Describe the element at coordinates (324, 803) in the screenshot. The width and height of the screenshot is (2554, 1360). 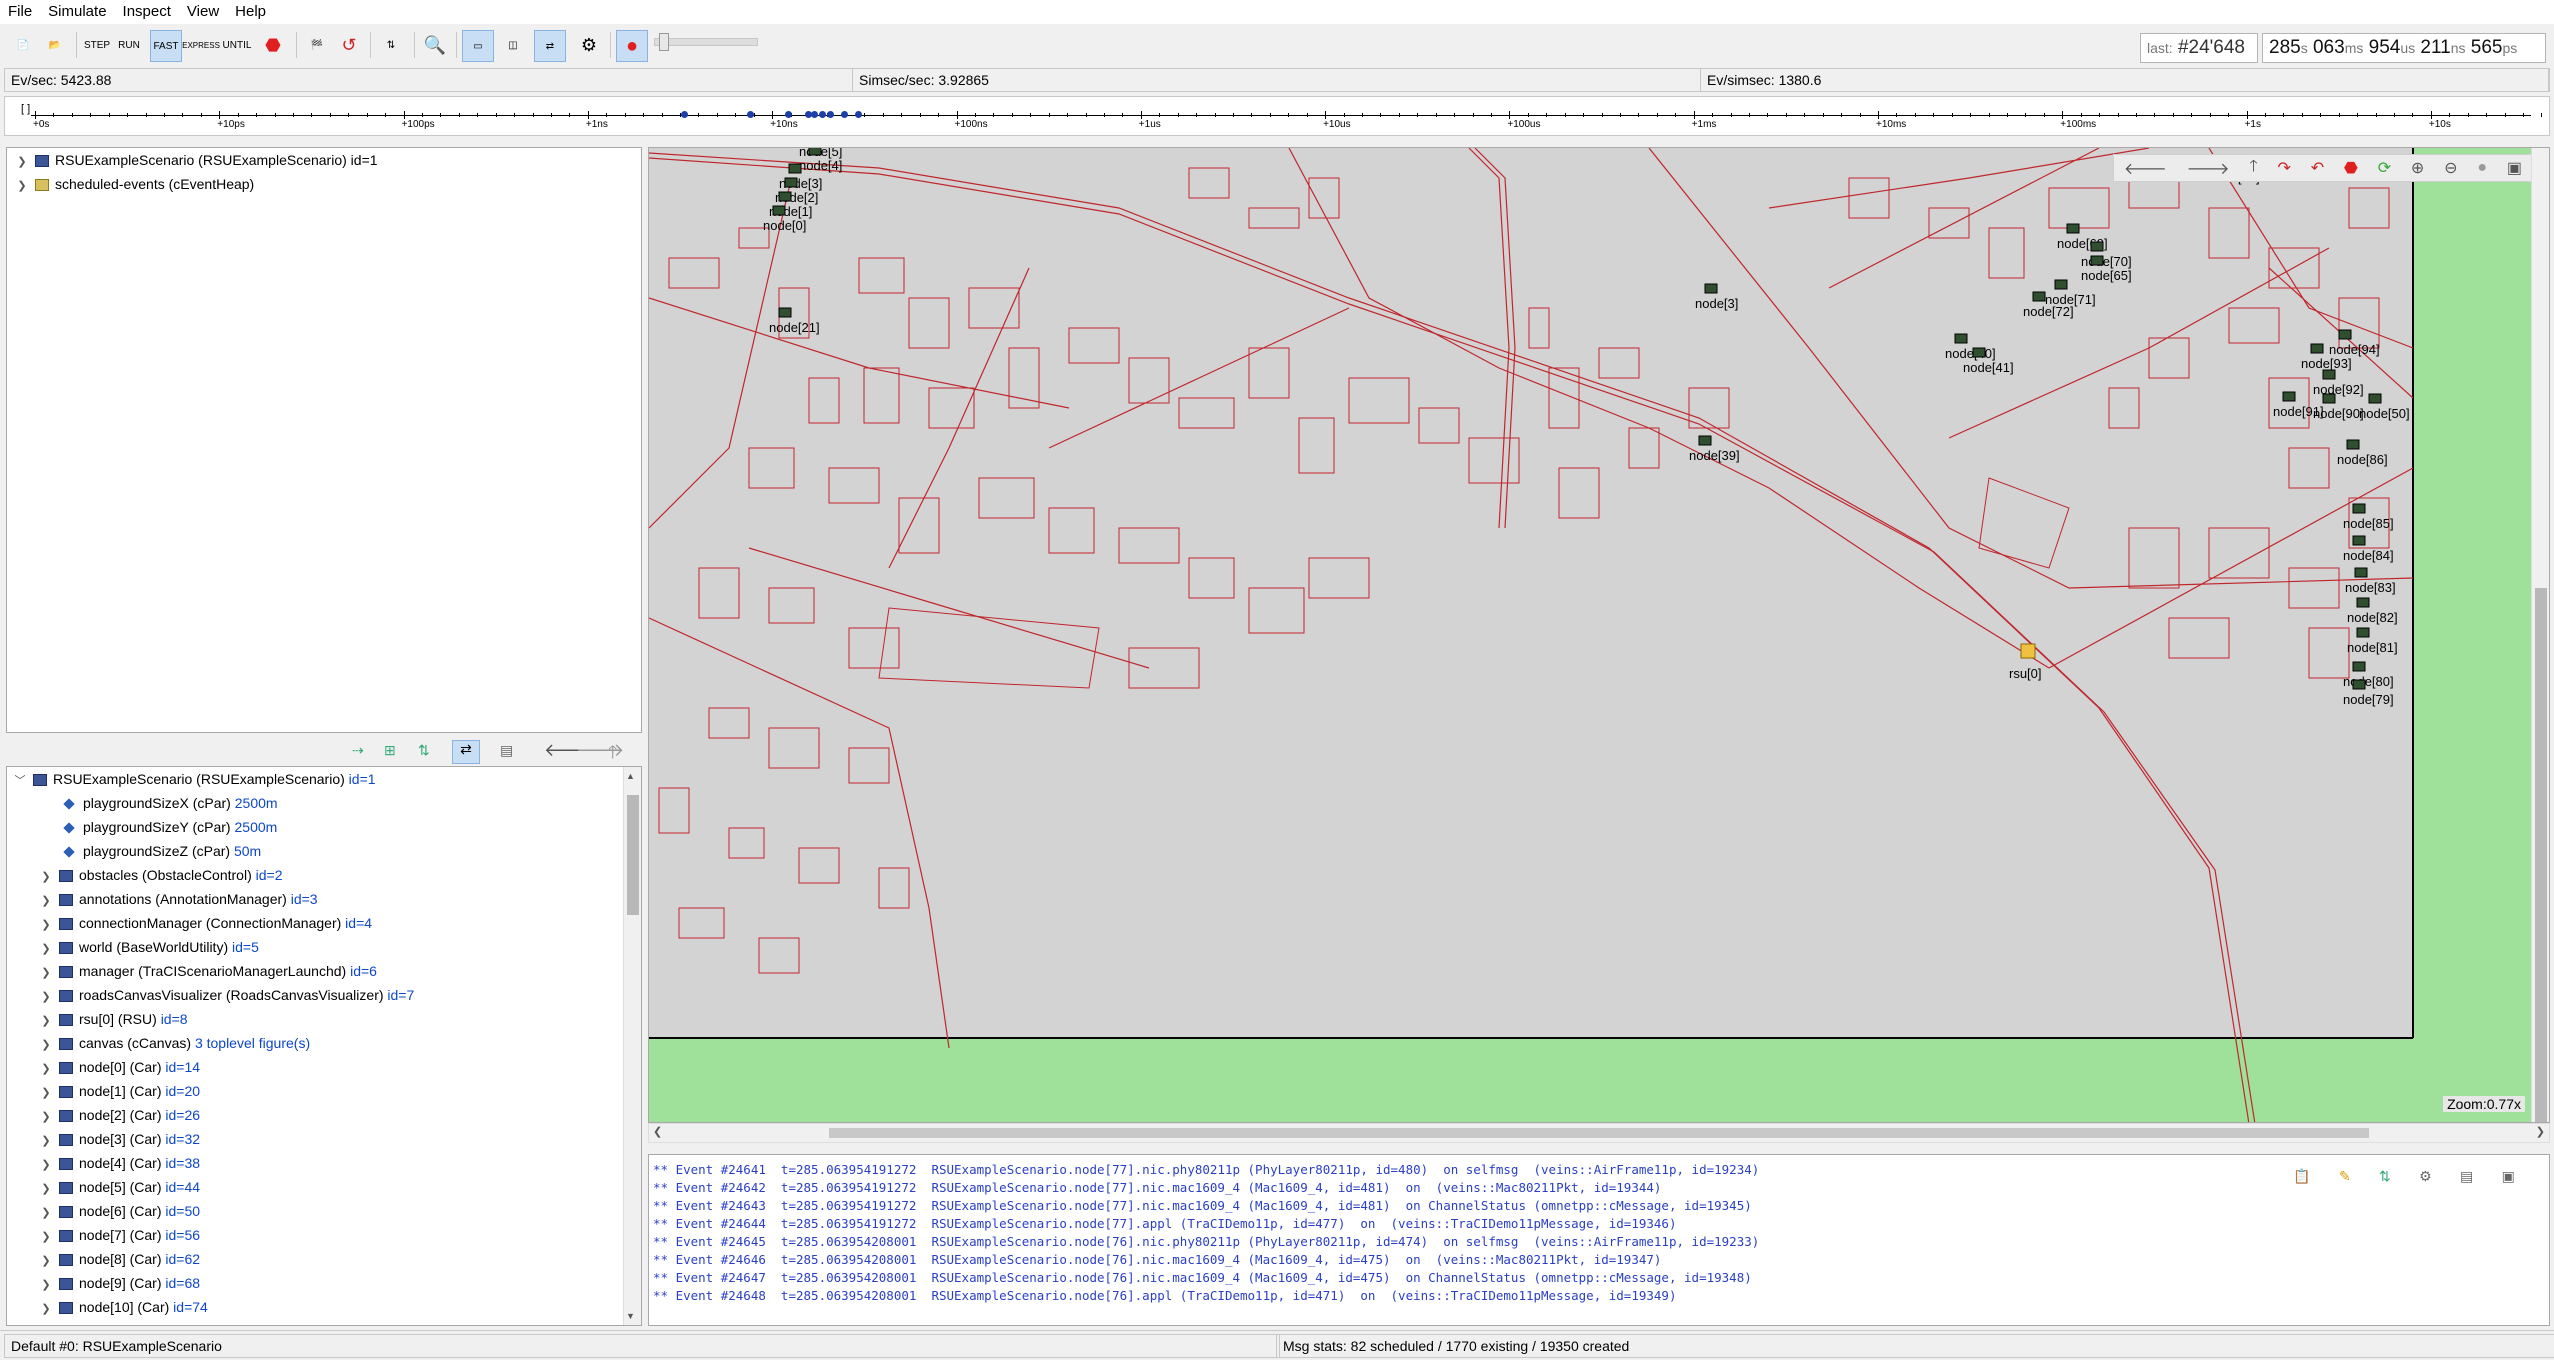
I see `param-row: playgroundSizeX (cPar) 2500m` at that location.